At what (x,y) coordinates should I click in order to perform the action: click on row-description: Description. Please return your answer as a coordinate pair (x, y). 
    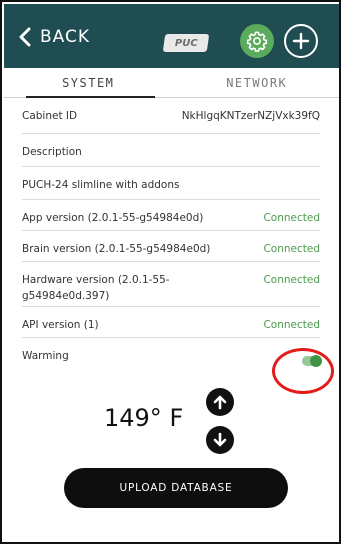
    Looking at the image, I should click on (171, 150).